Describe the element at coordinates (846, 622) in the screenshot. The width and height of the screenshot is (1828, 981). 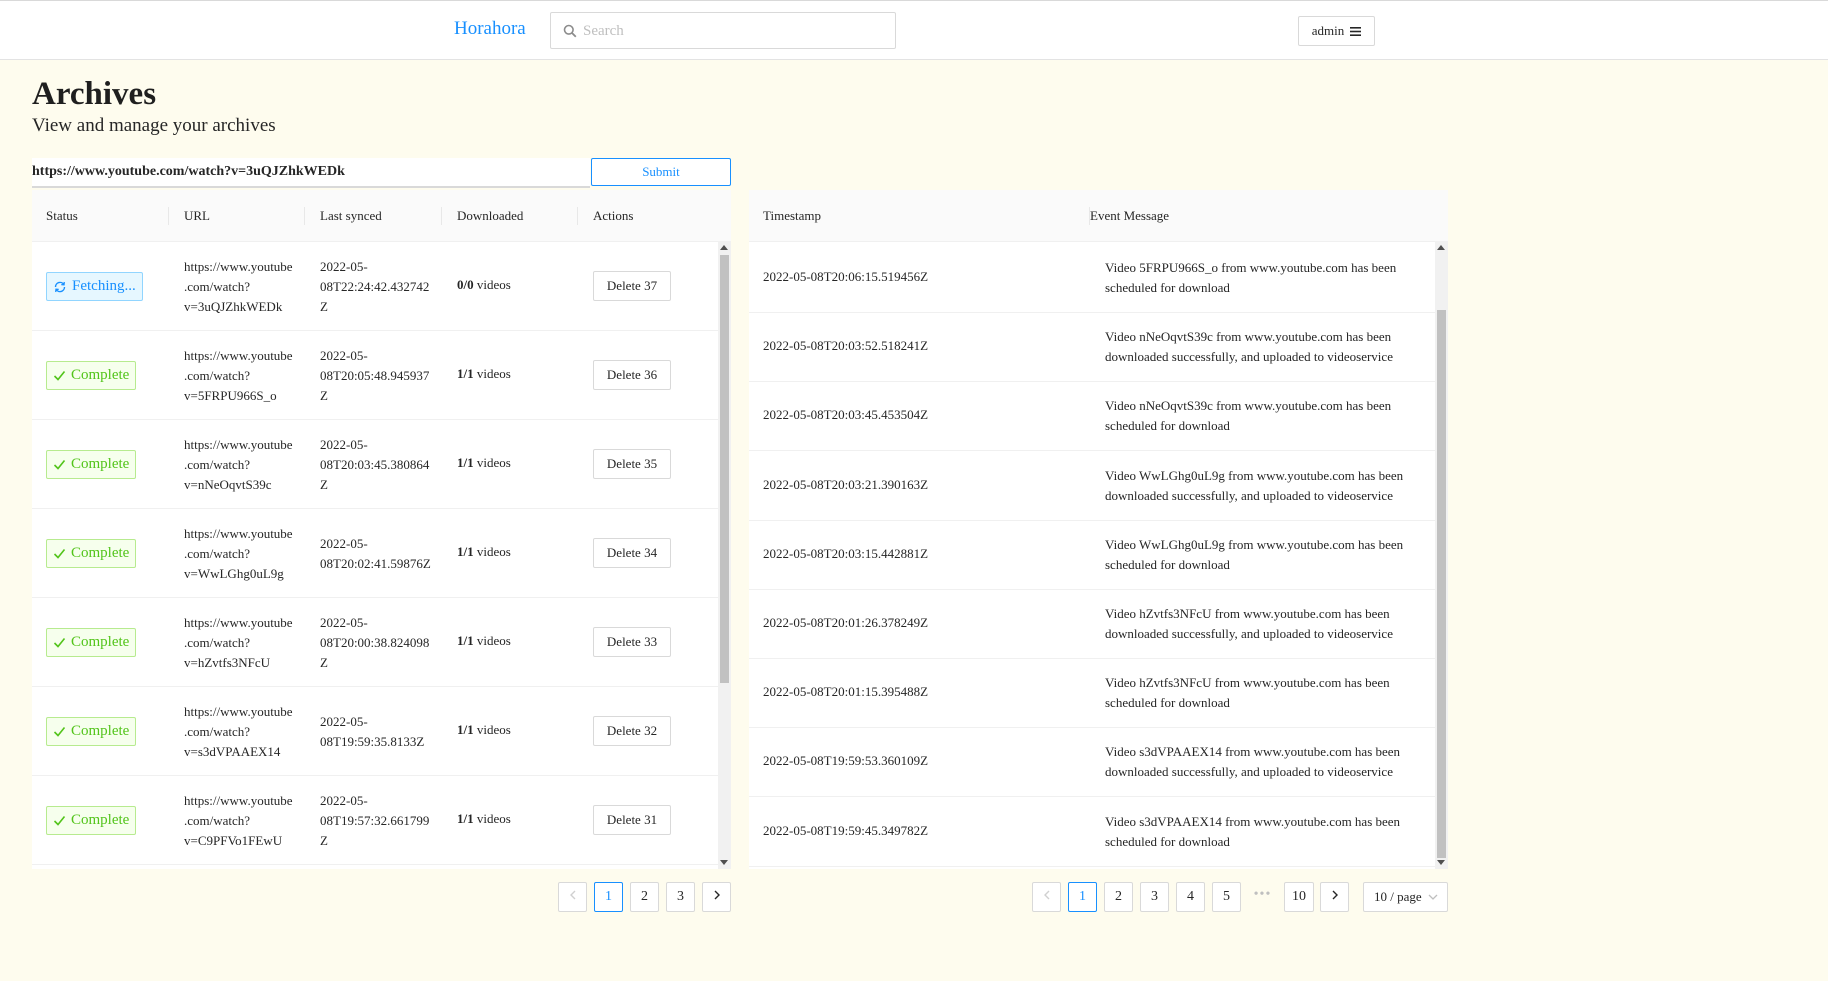
I see `event-timestamp: 2022-05-08T20:01:26.378249Z` at that location.